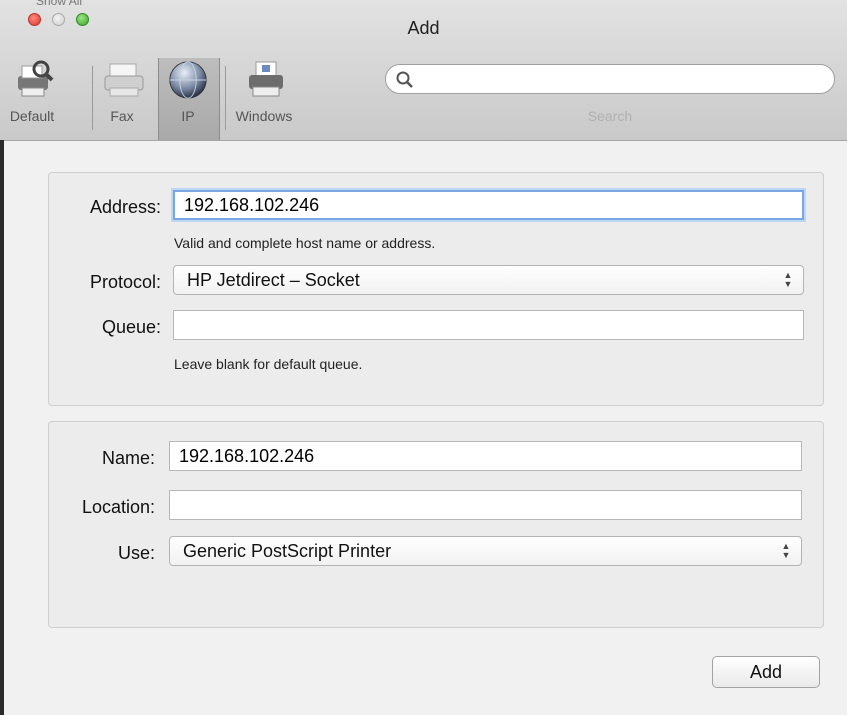  I want to click on search-icon, so click(404, 79).